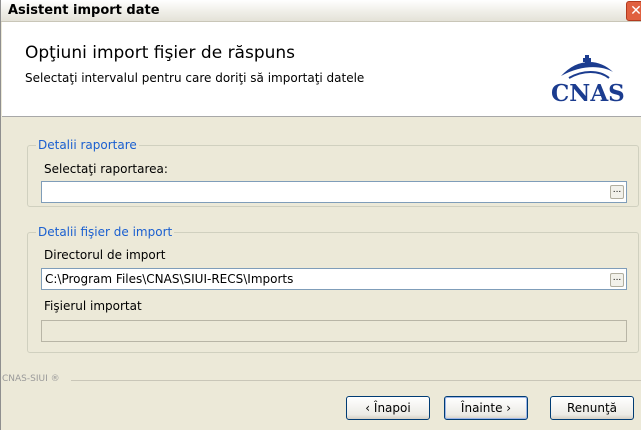  Describe the element at coordinates (334, 331) in the screenshot. I see `imported-file-field` at that location.